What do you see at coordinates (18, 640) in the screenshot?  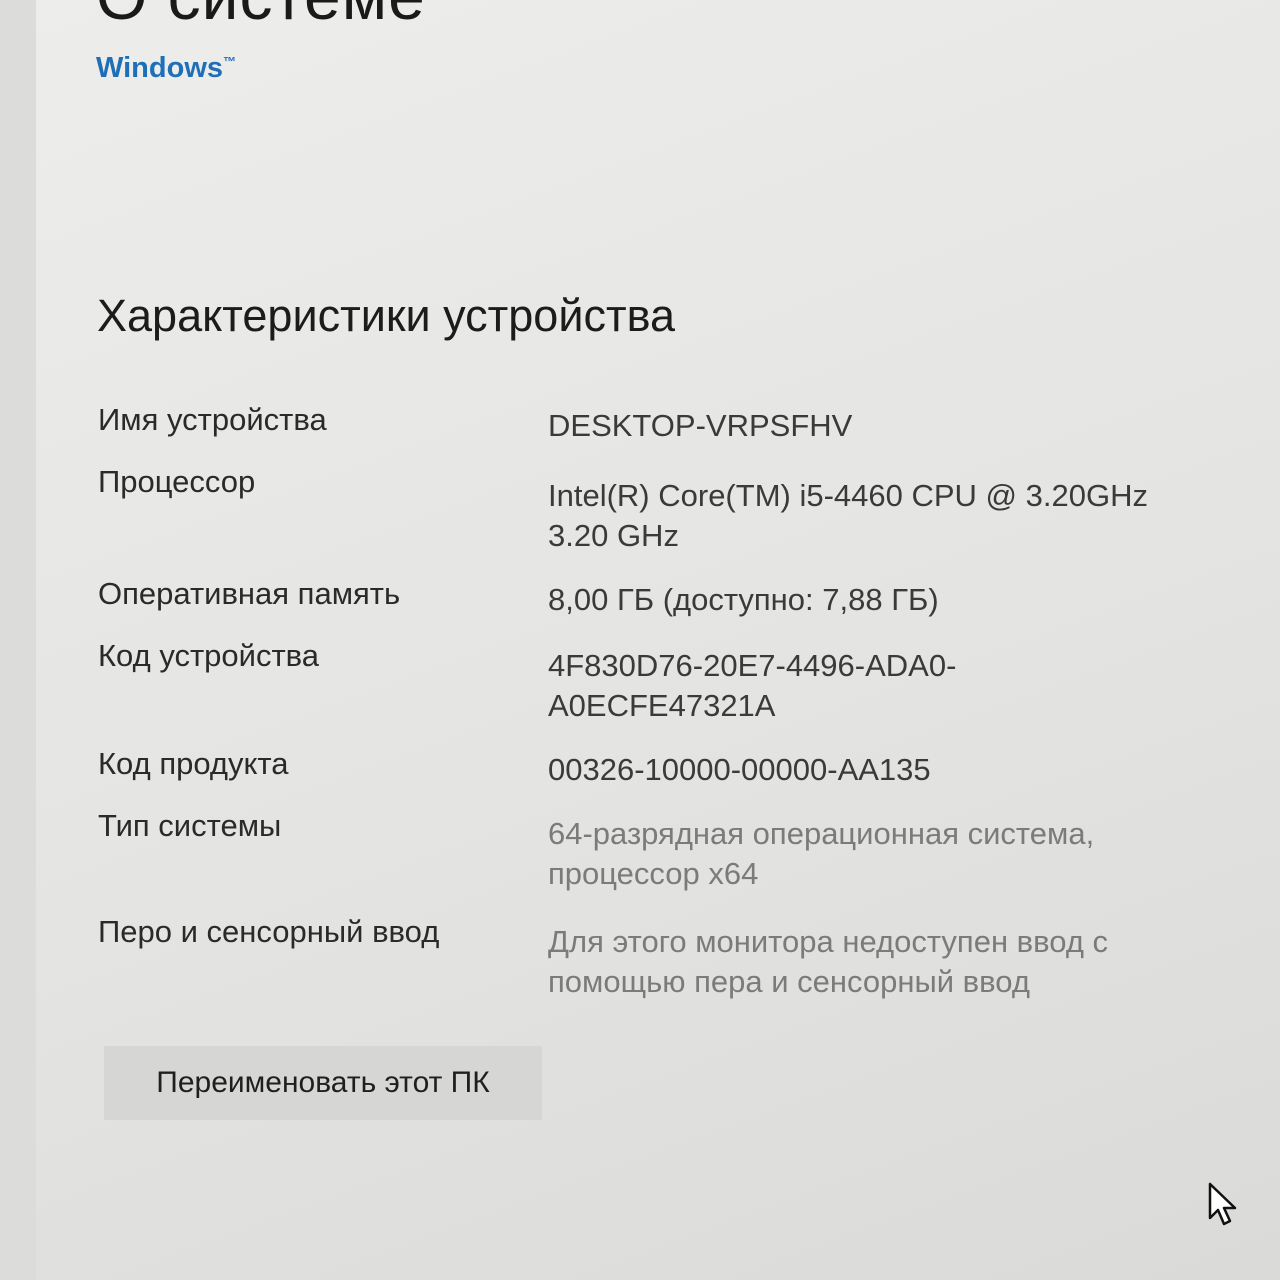 I see `navigation-pane-edge` at bounding box center [18, 640].